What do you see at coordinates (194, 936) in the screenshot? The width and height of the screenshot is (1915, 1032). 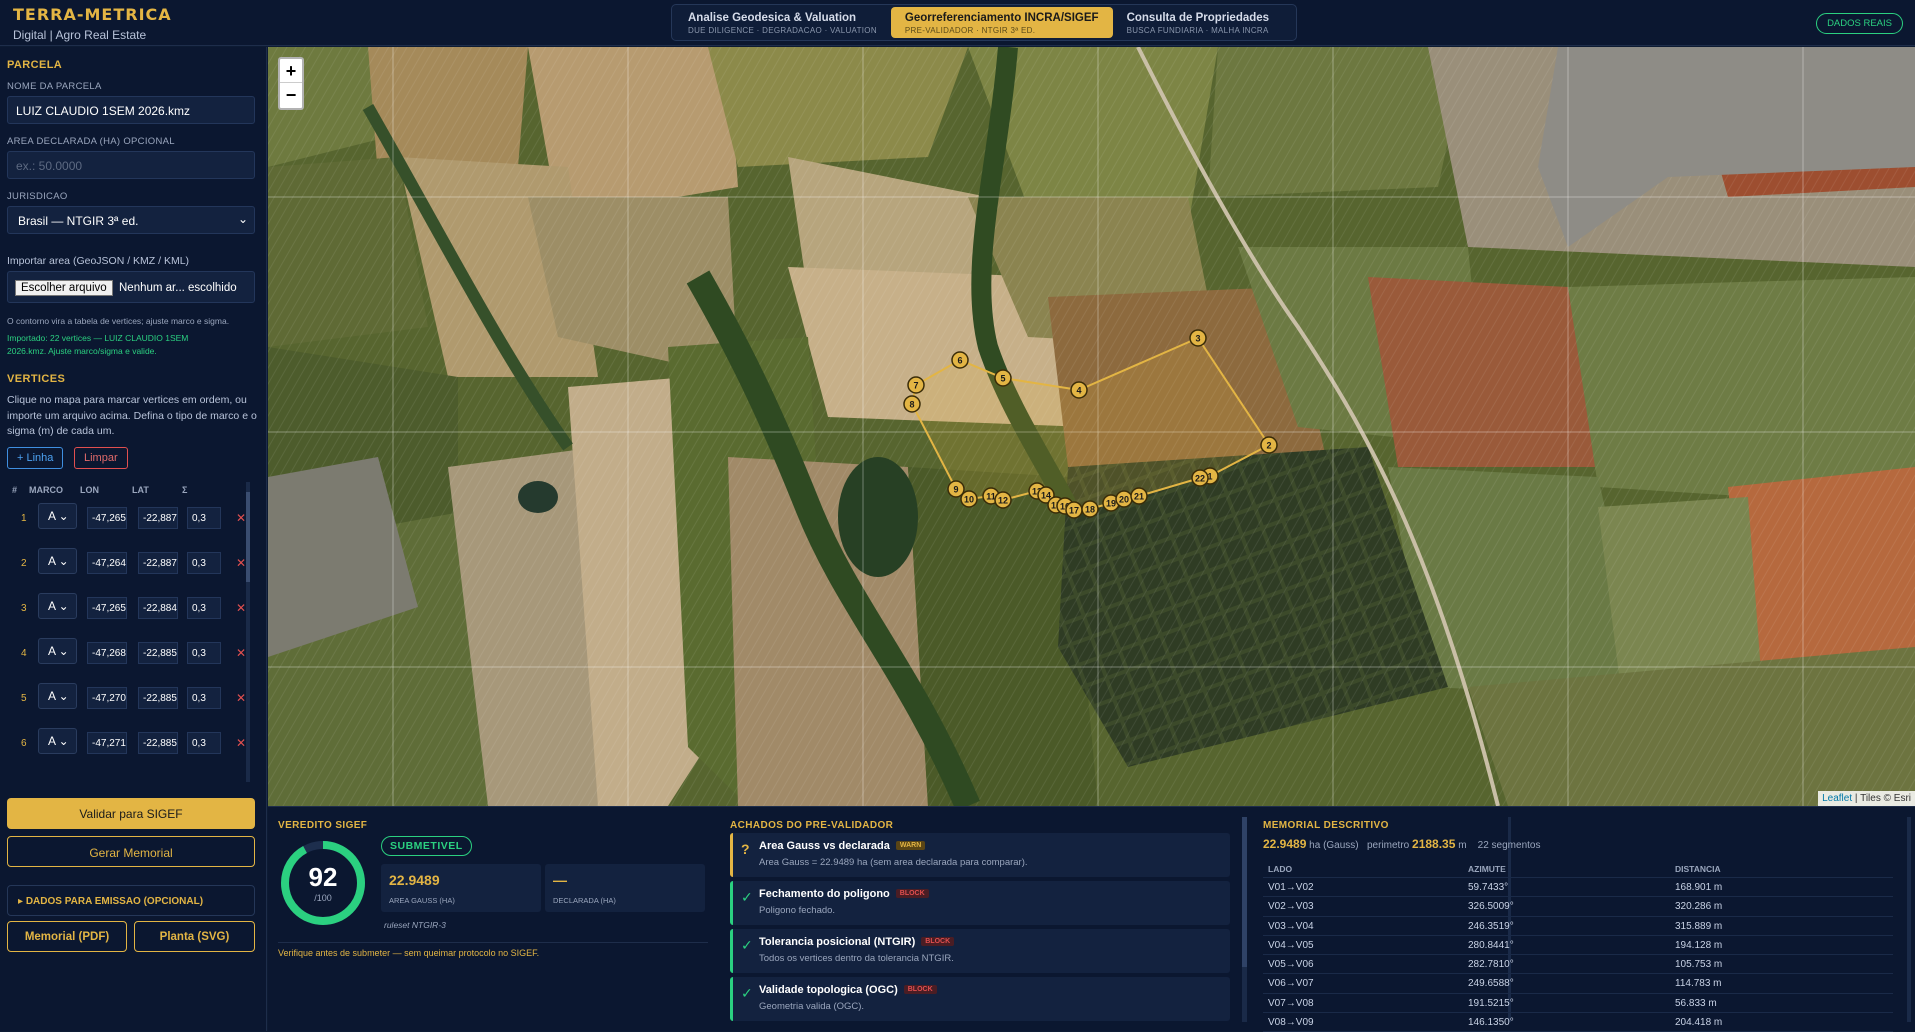 I see `svg-button: Planta (SVG)` at bounding box center [194, 936].